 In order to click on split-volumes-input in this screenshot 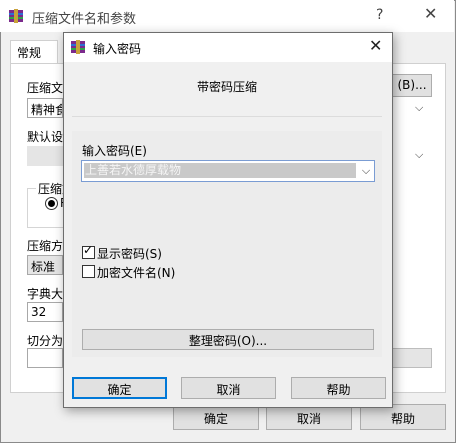, I will do `click(45, 358)`.